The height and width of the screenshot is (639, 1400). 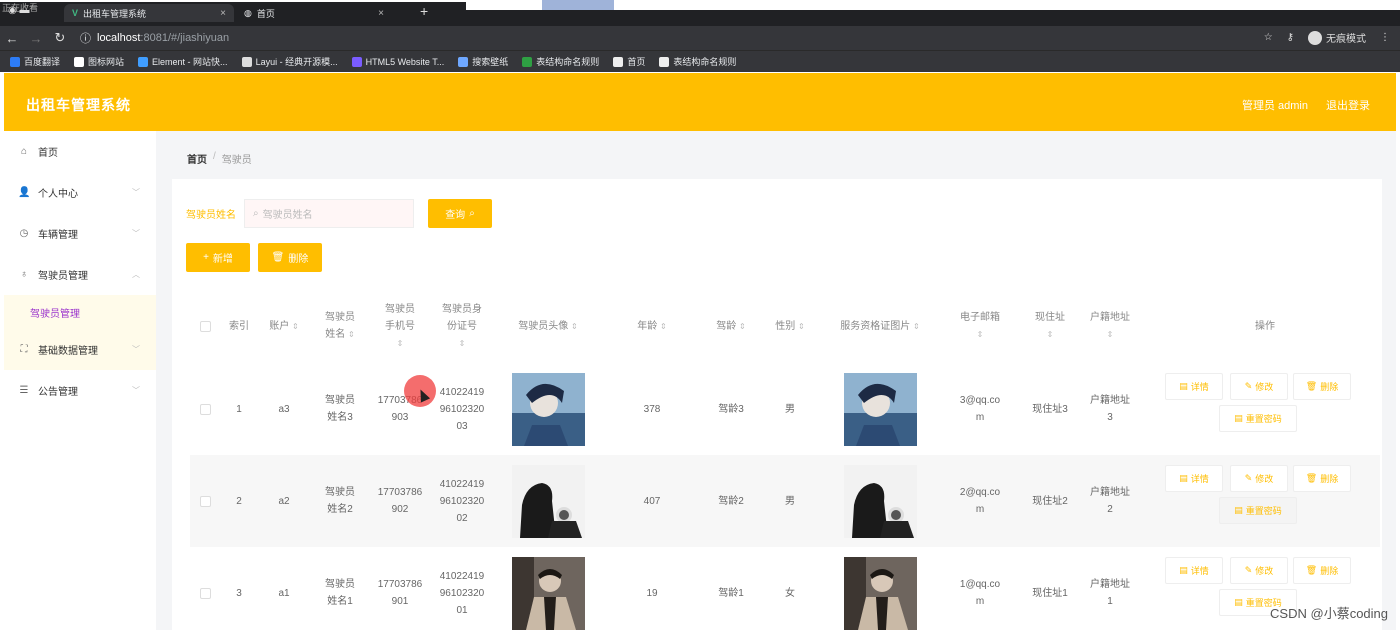 What do you see at coordinates (1290, 37) in the screenshot?
I see `key-icon: ⚷` at bounding box center [1290, 37].